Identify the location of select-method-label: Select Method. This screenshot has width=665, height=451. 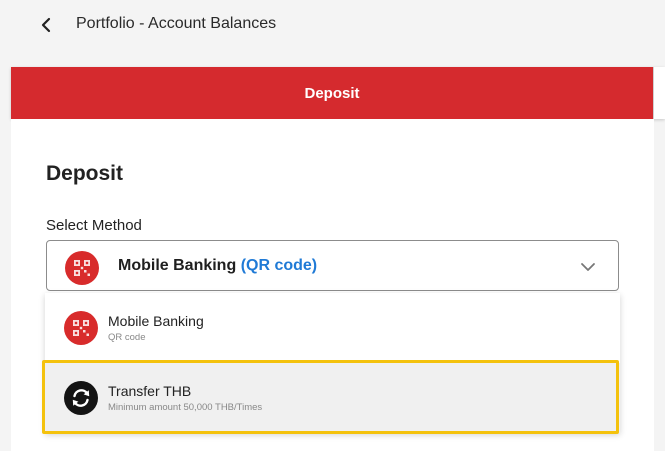
(94, 225).